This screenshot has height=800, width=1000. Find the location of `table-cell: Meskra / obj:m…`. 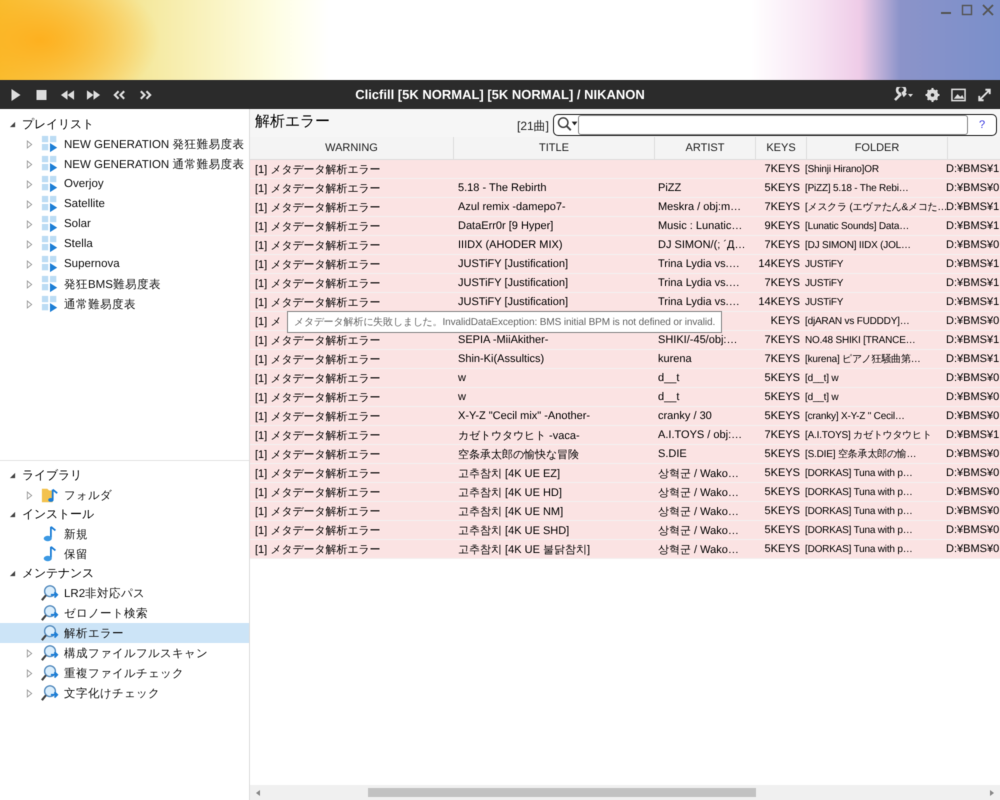

table-cell: Meskra / obj:m… is located at coordinates (700, 207).